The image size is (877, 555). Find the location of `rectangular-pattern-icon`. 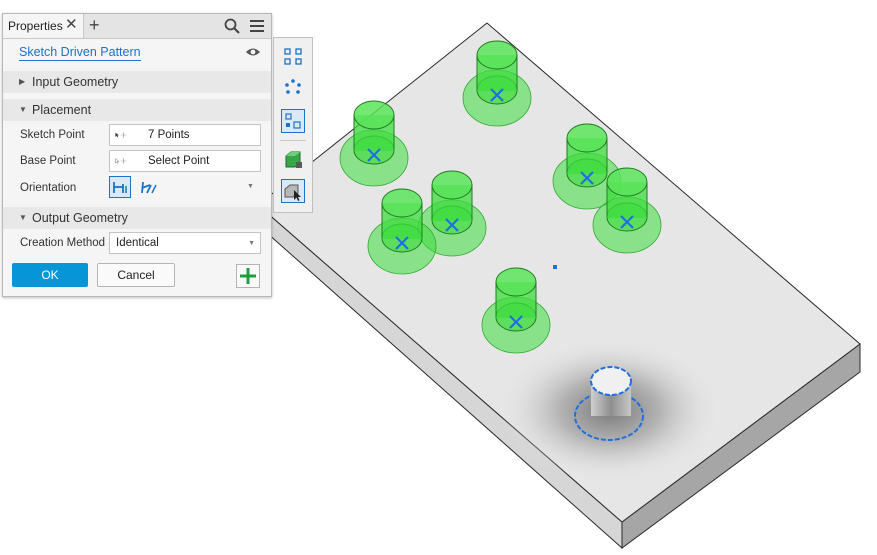

rectangular-pattern-icon is located at coordinates (293, 56).